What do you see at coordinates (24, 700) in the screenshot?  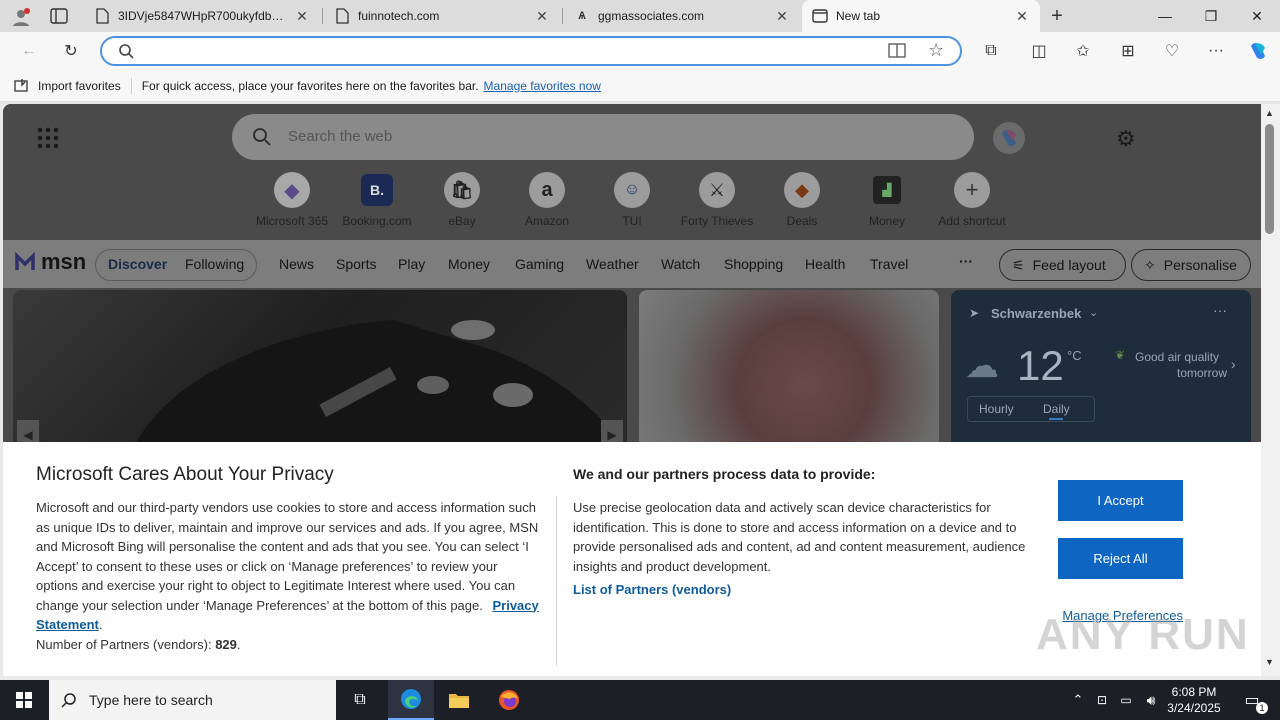 I see `start-button` at bounding box center [24, 700].